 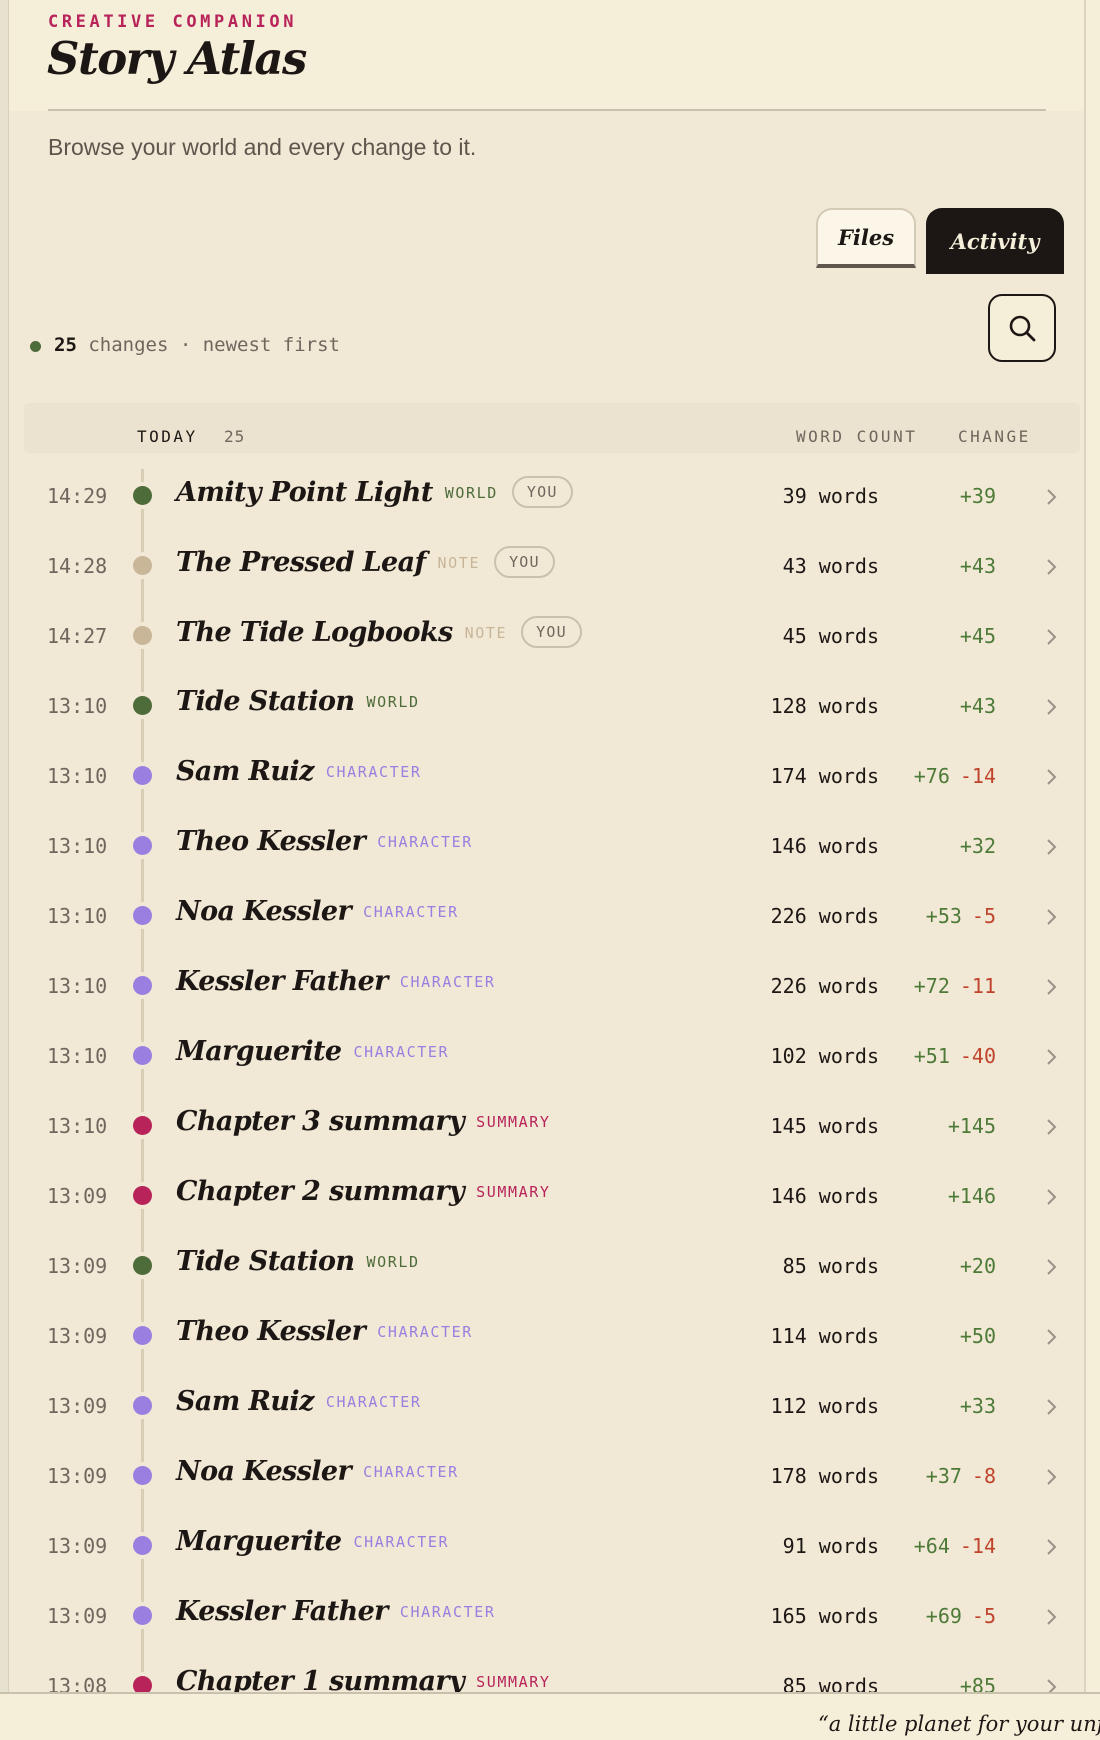 What do you see at coordinates (552, 428) in the screenshot?
I see `list-header: TODAY 25 WORD COUNT CHANGE` at bounding box center [552, 428].